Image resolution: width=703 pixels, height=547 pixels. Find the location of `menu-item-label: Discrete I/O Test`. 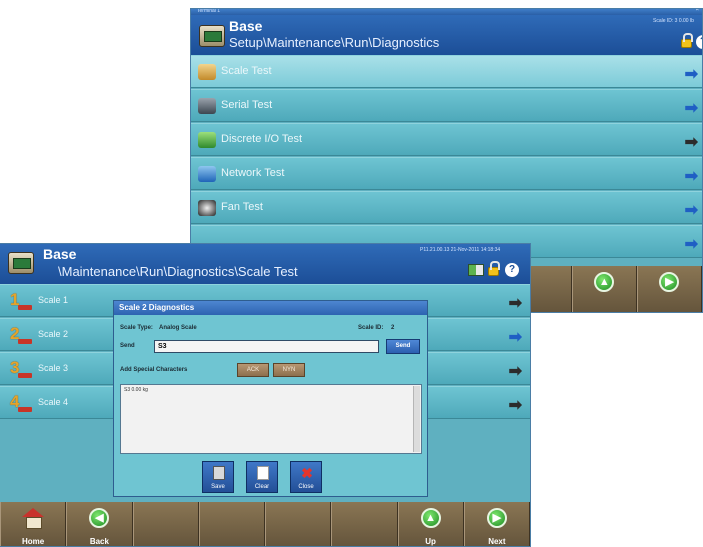

menu-item-label: Discrete I/O Test is located at coordinates (262, 139).